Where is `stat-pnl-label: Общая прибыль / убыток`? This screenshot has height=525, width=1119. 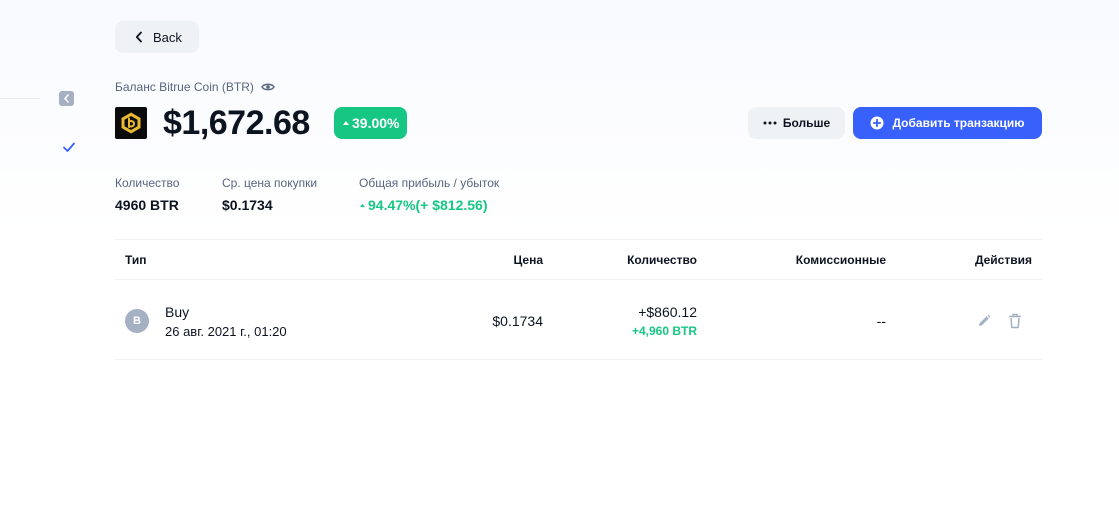 stat-pnl-label: Общая прибыль / убыток is located at coordinates (429, 183).